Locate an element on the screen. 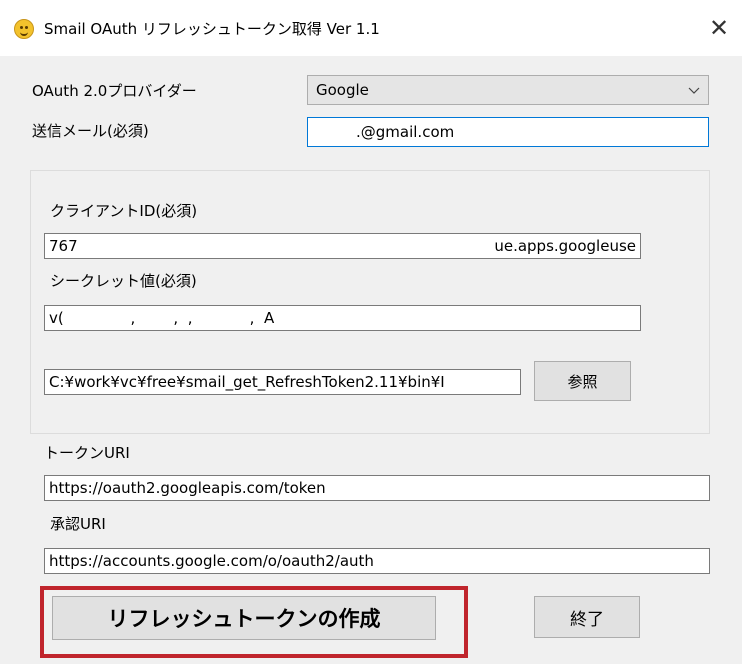 The height and width of the screenshot is (664, 742). title-bar: Smail OAuth リフレッシュトークン取得 Ver 1.1 ✕ is located at coordinates (371, 28).